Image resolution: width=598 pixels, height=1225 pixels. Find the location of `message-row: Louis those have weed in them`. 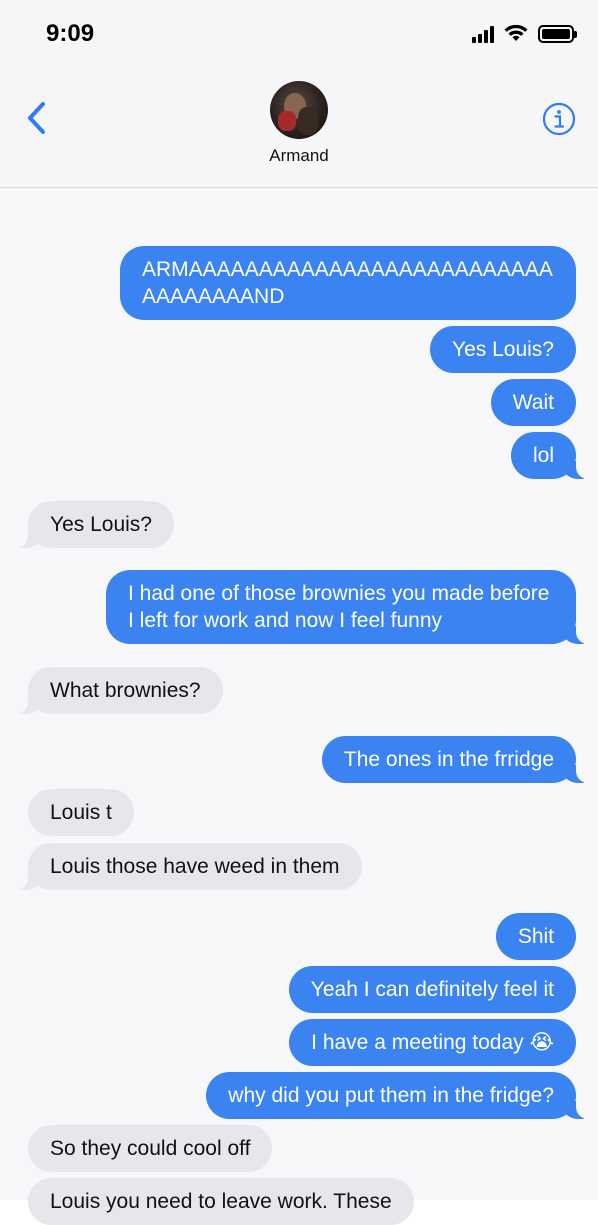

message-row: Louis those have weed in them is located at coordinates (186, 866).